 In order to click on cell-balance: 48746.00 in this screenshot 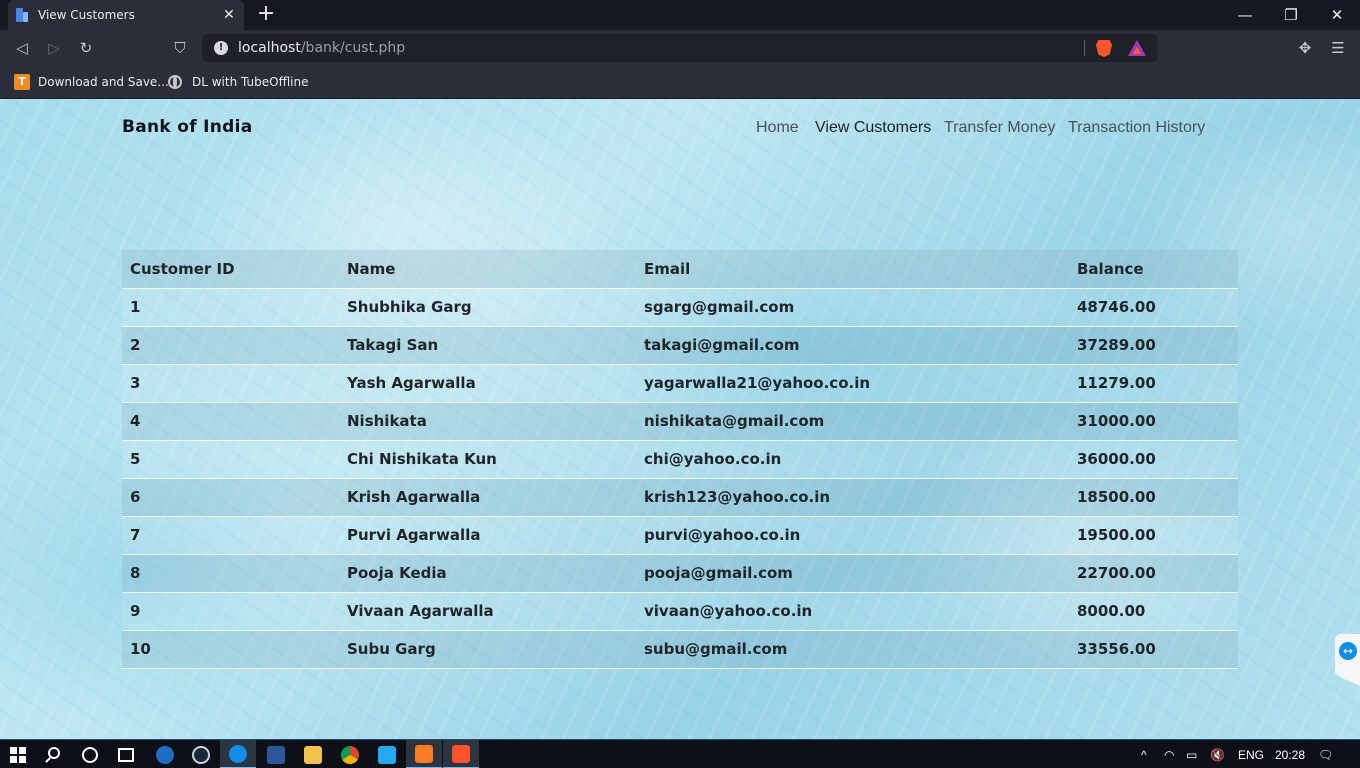, I will do `click(1153, 306)`.